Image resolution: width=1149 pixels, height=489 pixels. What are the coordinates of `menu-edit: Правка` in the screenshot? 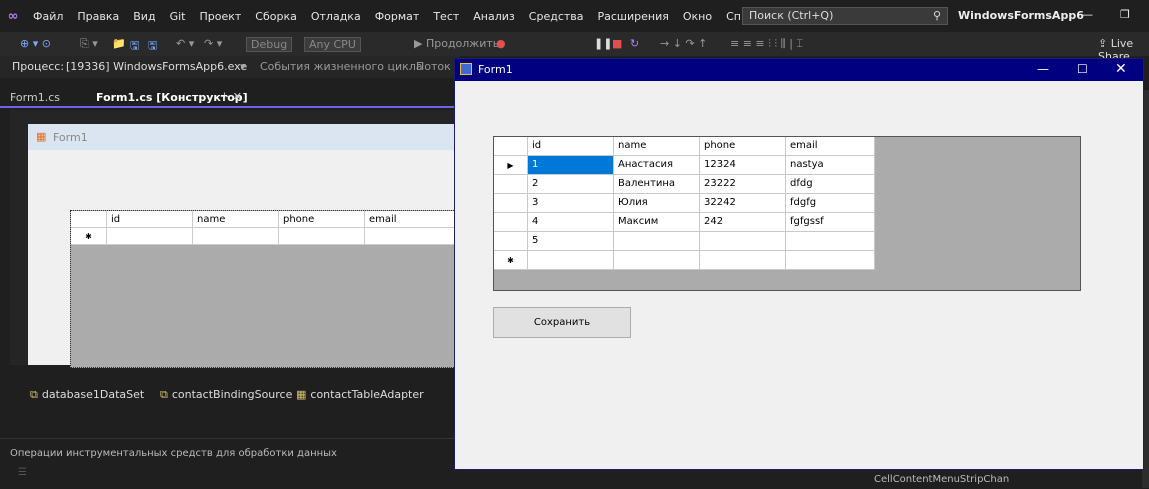 It's located at (98, 16).